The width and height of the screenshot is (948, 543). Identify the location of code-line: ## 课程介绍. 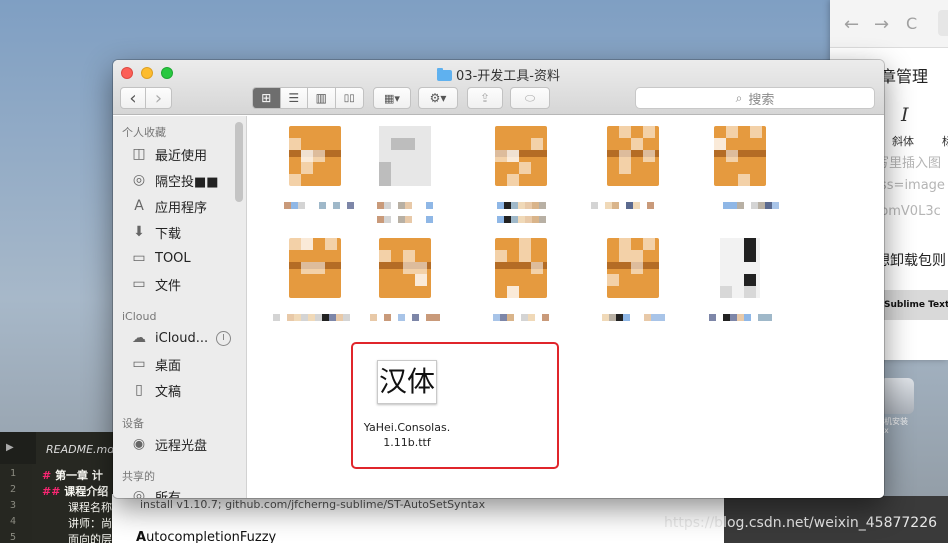
(75, 491).